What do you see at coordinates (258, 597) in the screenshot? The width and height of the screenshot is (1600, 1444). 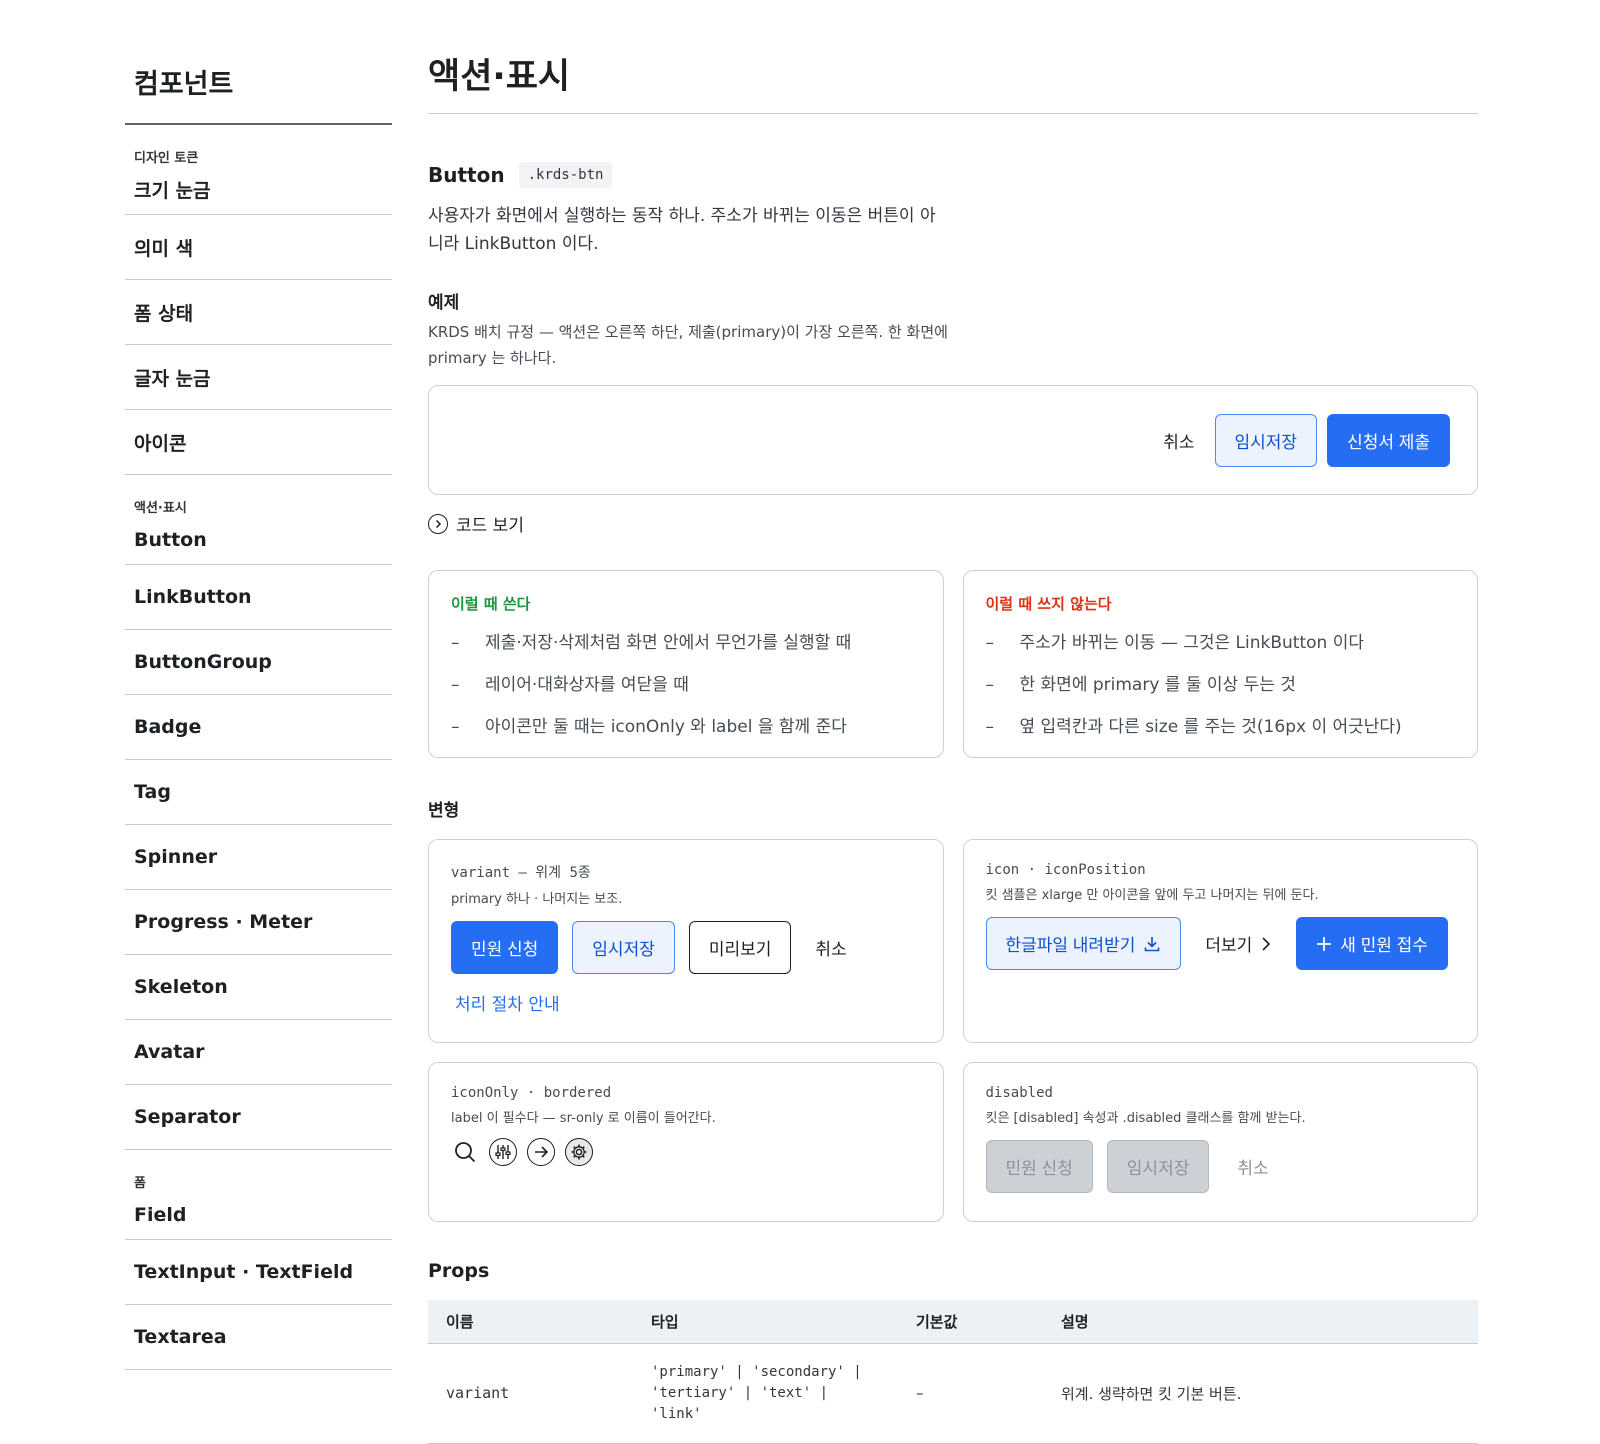 I see `sidebar-item-linkbutton: LinkButton` at bounding box center [258, 597].